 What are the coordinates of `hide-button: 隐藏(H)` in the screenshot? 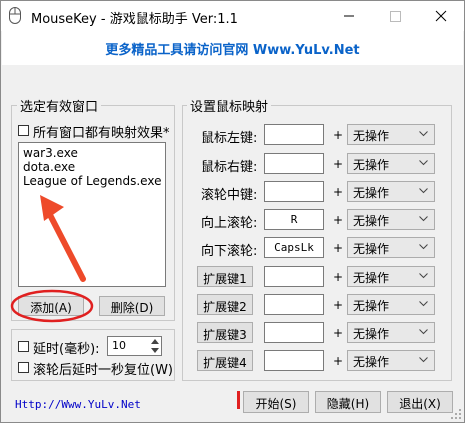 It's located at (348, 402).